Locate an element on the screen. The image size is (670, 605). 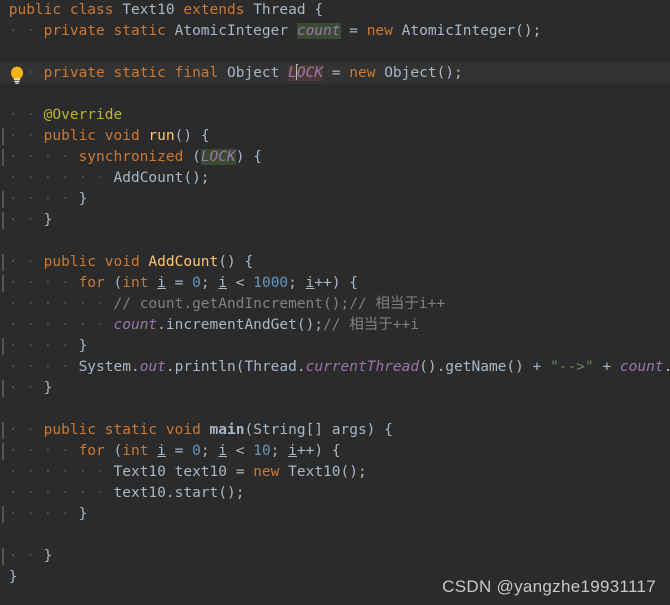
code-token: Text10 is located at coordinates (139, 472).